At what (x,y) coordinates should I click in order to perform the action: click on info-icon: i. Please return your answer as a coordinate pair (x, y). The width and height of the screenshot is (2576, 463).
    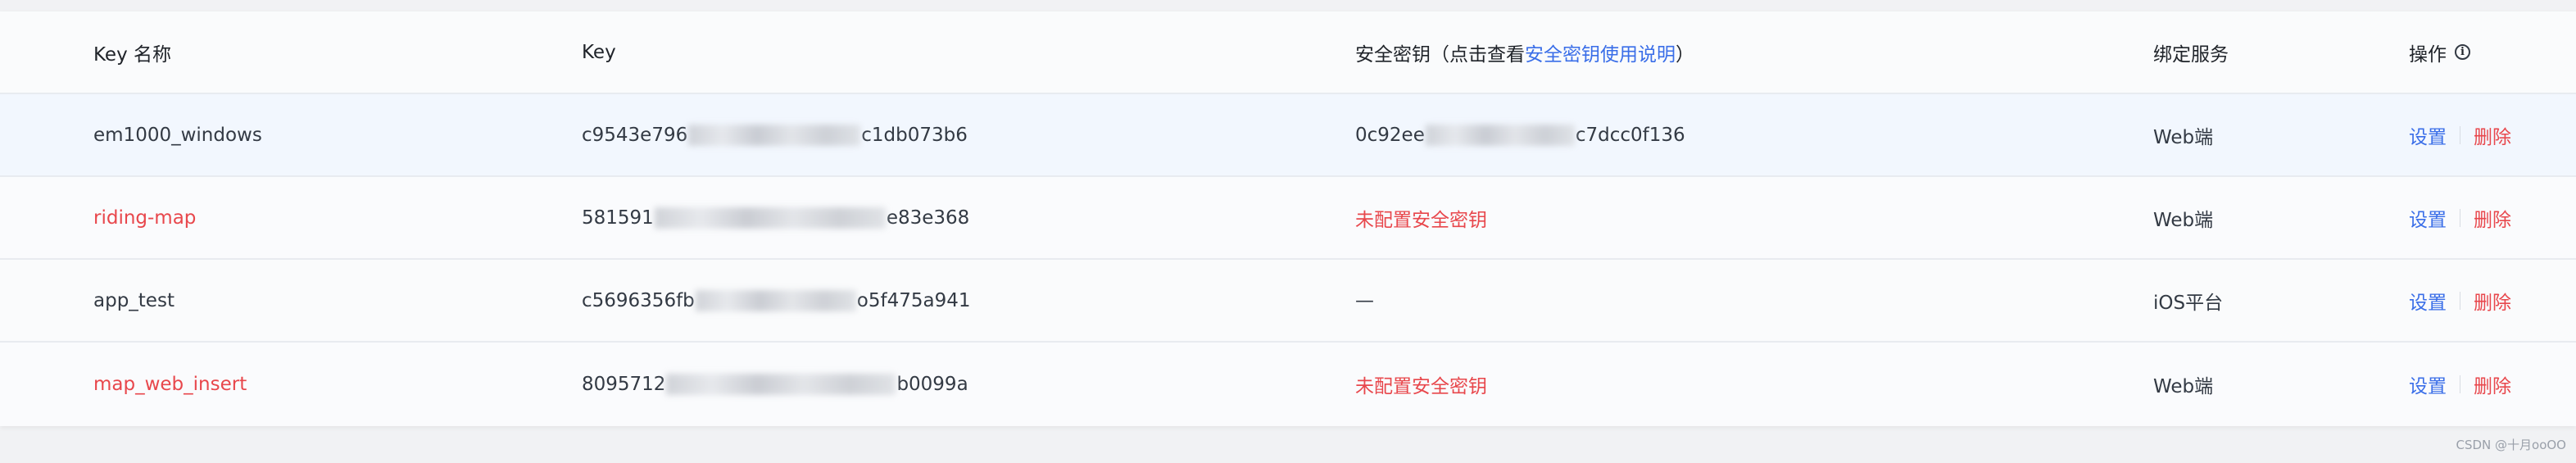
    Looking at the image, I should click on (2462, 52).